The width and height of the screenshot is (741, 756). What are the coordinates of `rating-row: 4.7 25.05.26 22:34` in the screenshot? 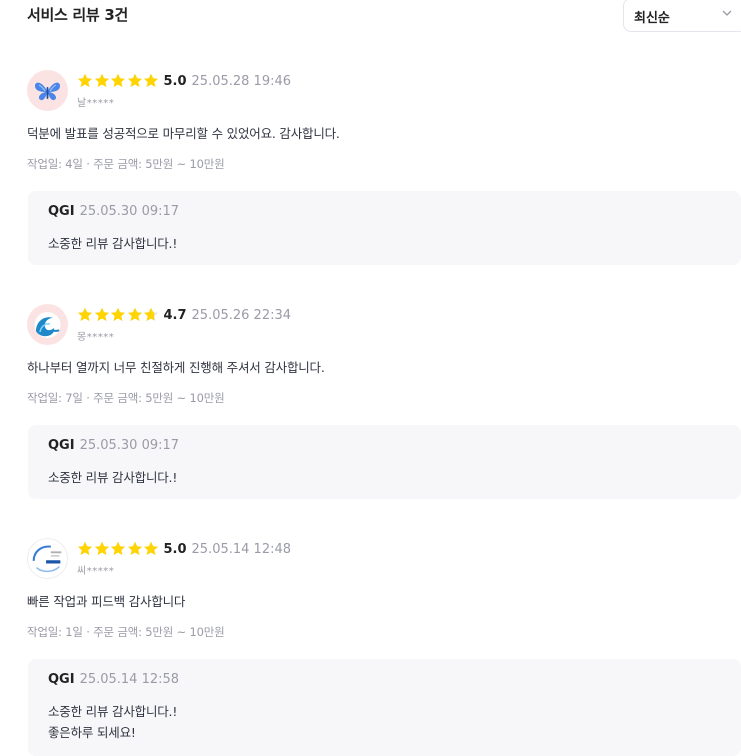 It's located at (184, 315).